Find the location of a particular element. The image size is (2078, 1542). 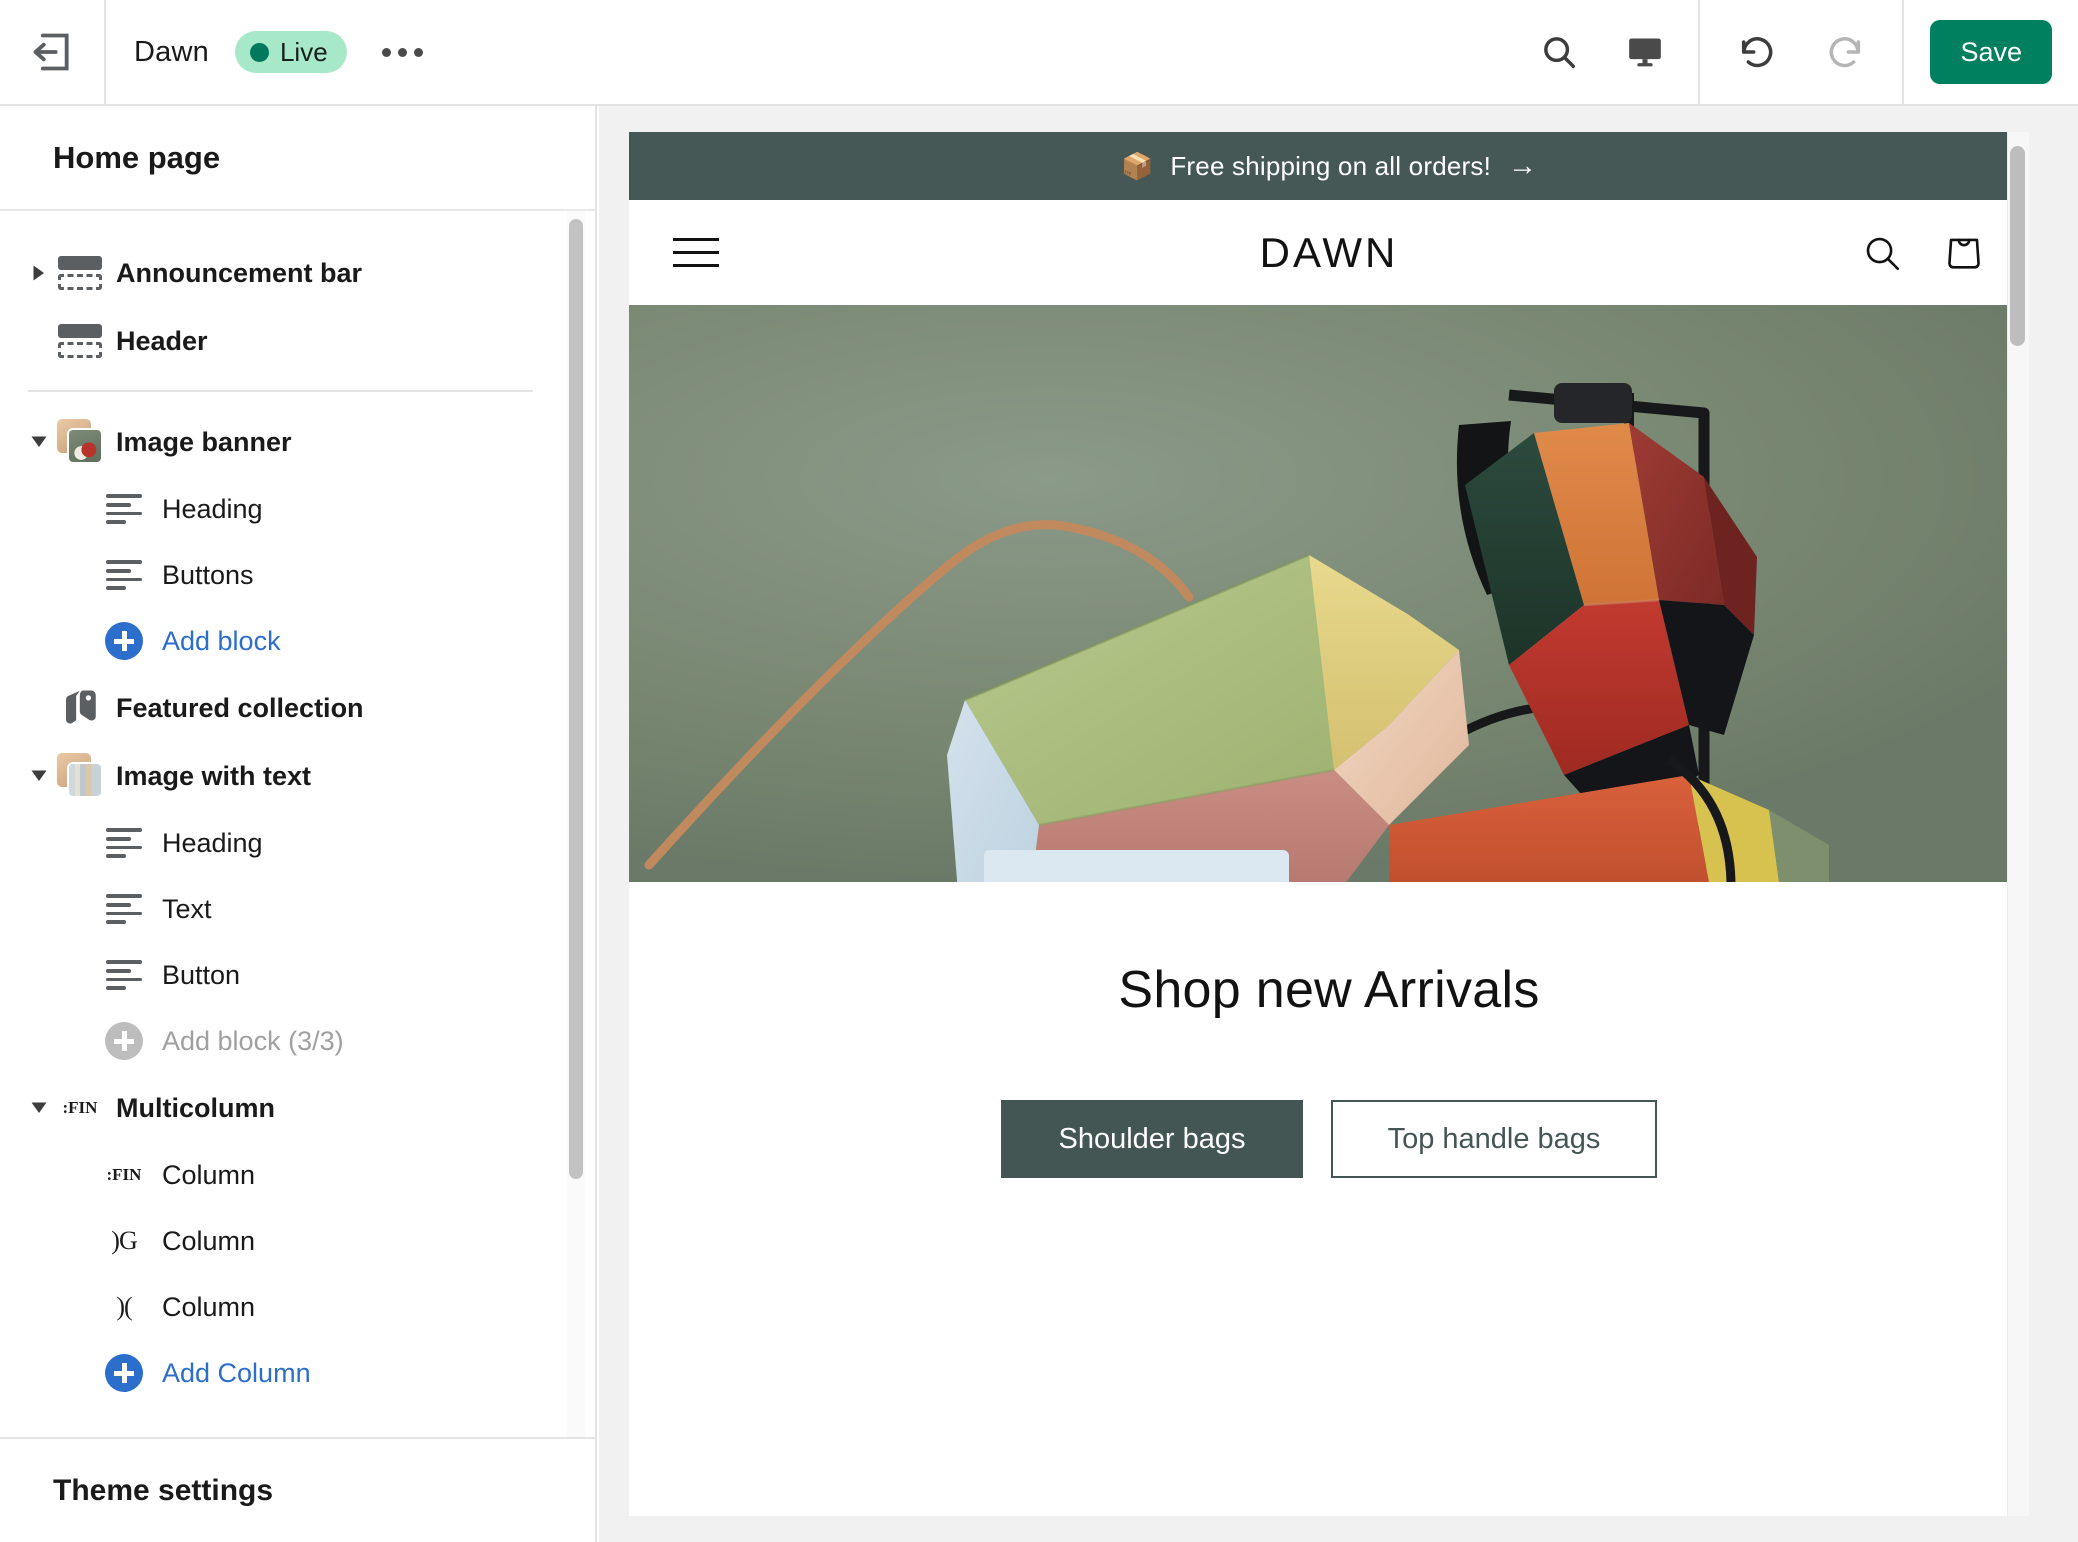

sidebar-item-label: Buttons is located at coordinates (208, 574).